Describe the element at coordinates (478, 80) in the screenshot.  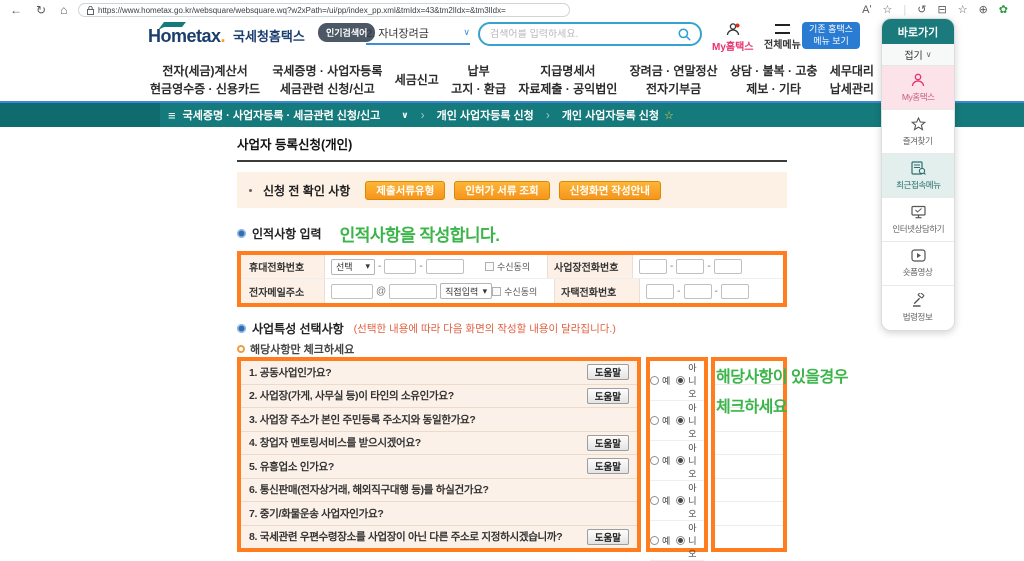
I see `nav-item-payment: 납부 고지 · 환급` at that location.